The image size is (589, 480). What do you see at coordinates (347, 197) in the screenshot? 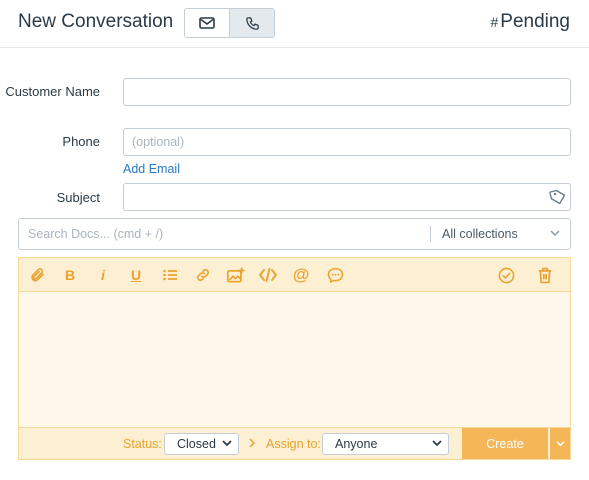
I see `subject-input` at bounding box center [347, 197].